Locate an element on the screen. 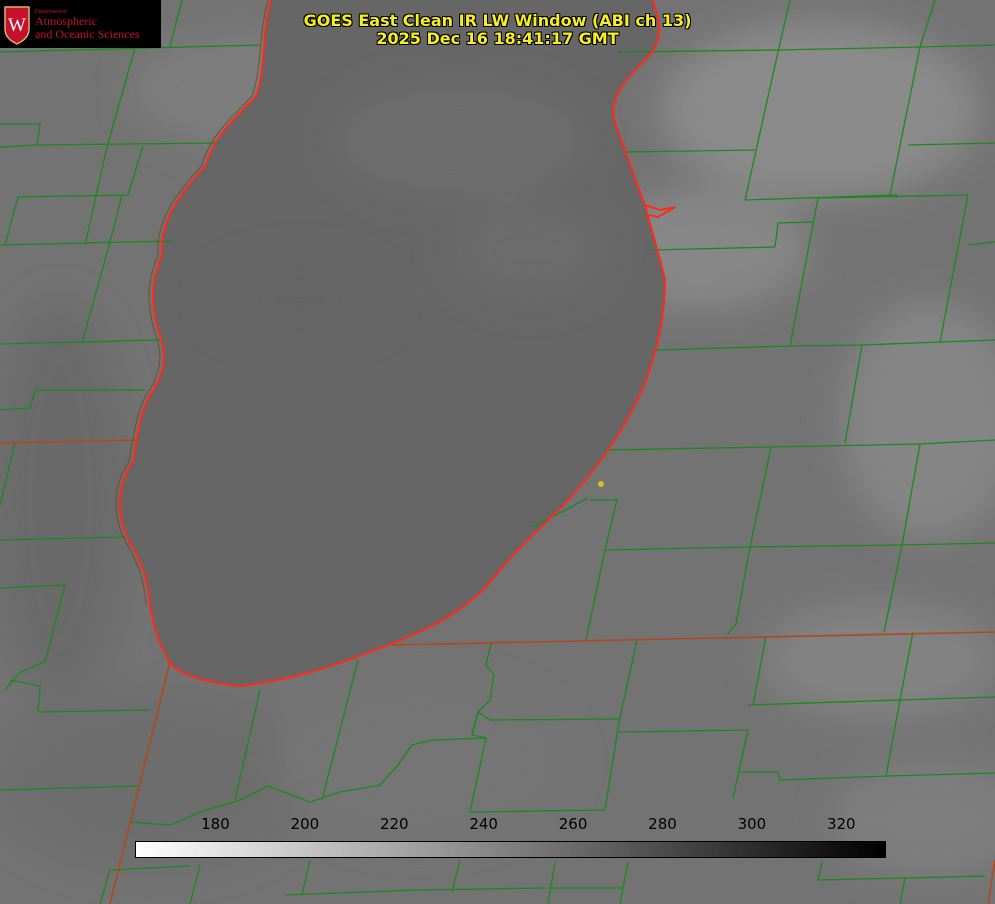 This screenshot has height=904, width=995. colorbar-tick-label: 240 is located at coordinates (483, 824).